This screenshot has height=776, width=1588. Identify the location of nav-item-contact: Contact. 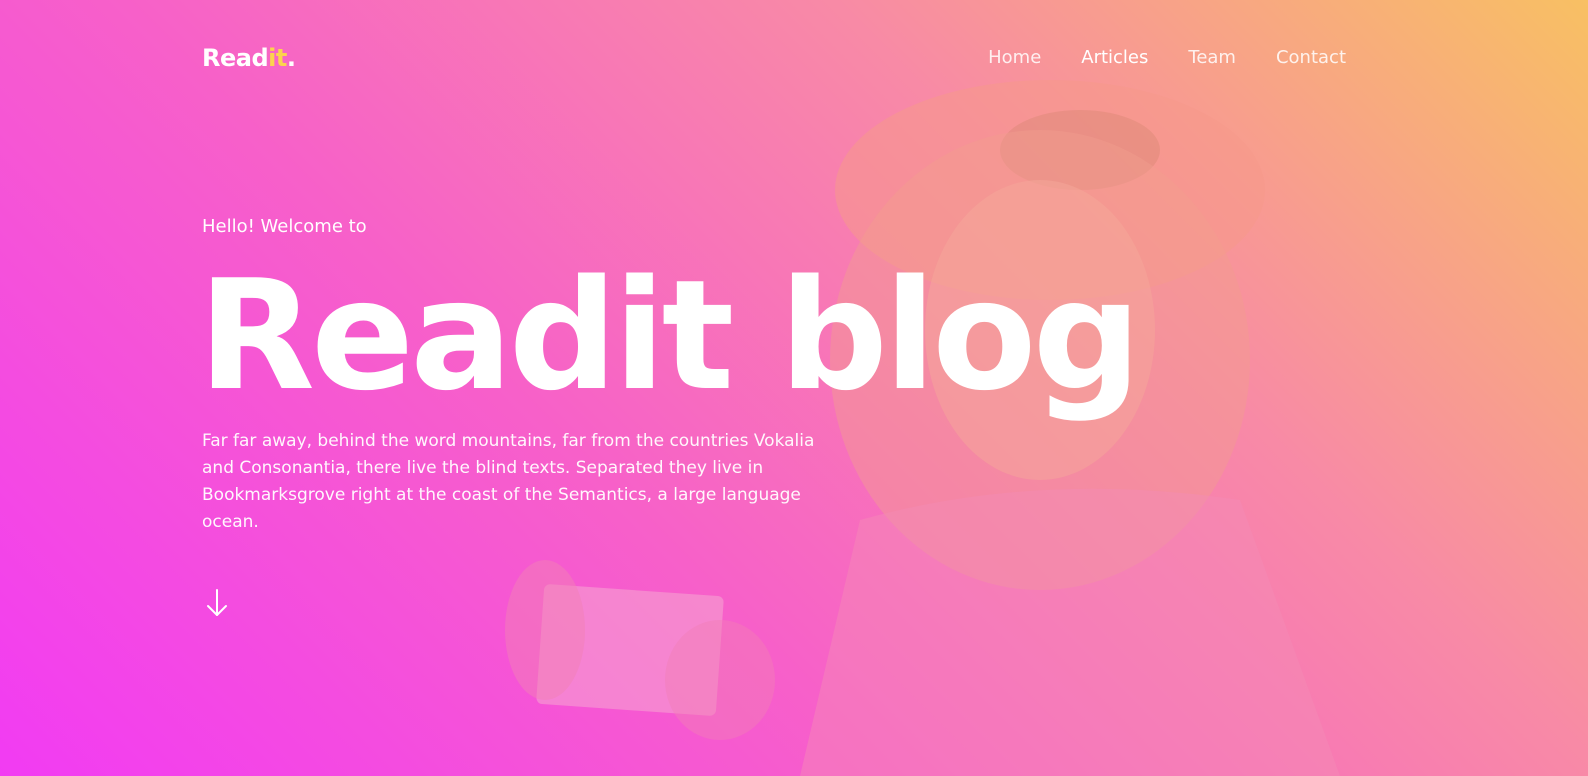
(1311, 58).